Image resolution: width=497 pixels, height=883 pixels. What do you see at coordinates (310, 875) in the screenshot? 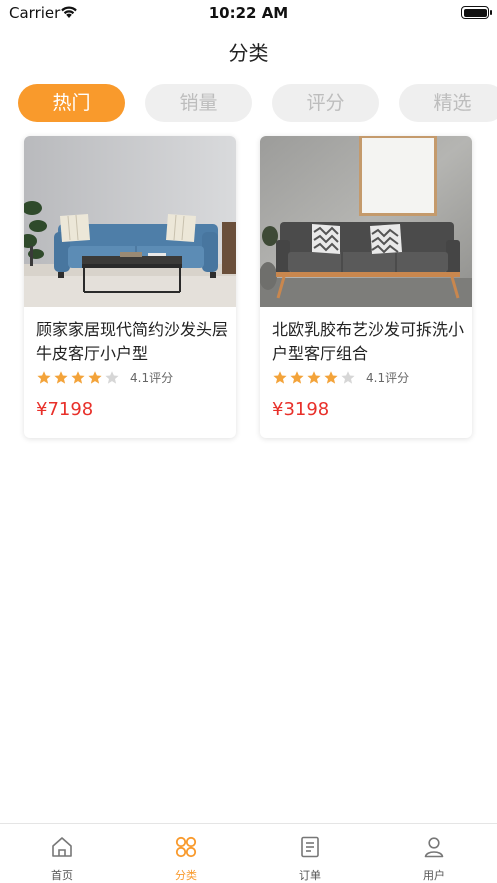
I see `tabbar-label: 订单` at bounding box center [310, 875].